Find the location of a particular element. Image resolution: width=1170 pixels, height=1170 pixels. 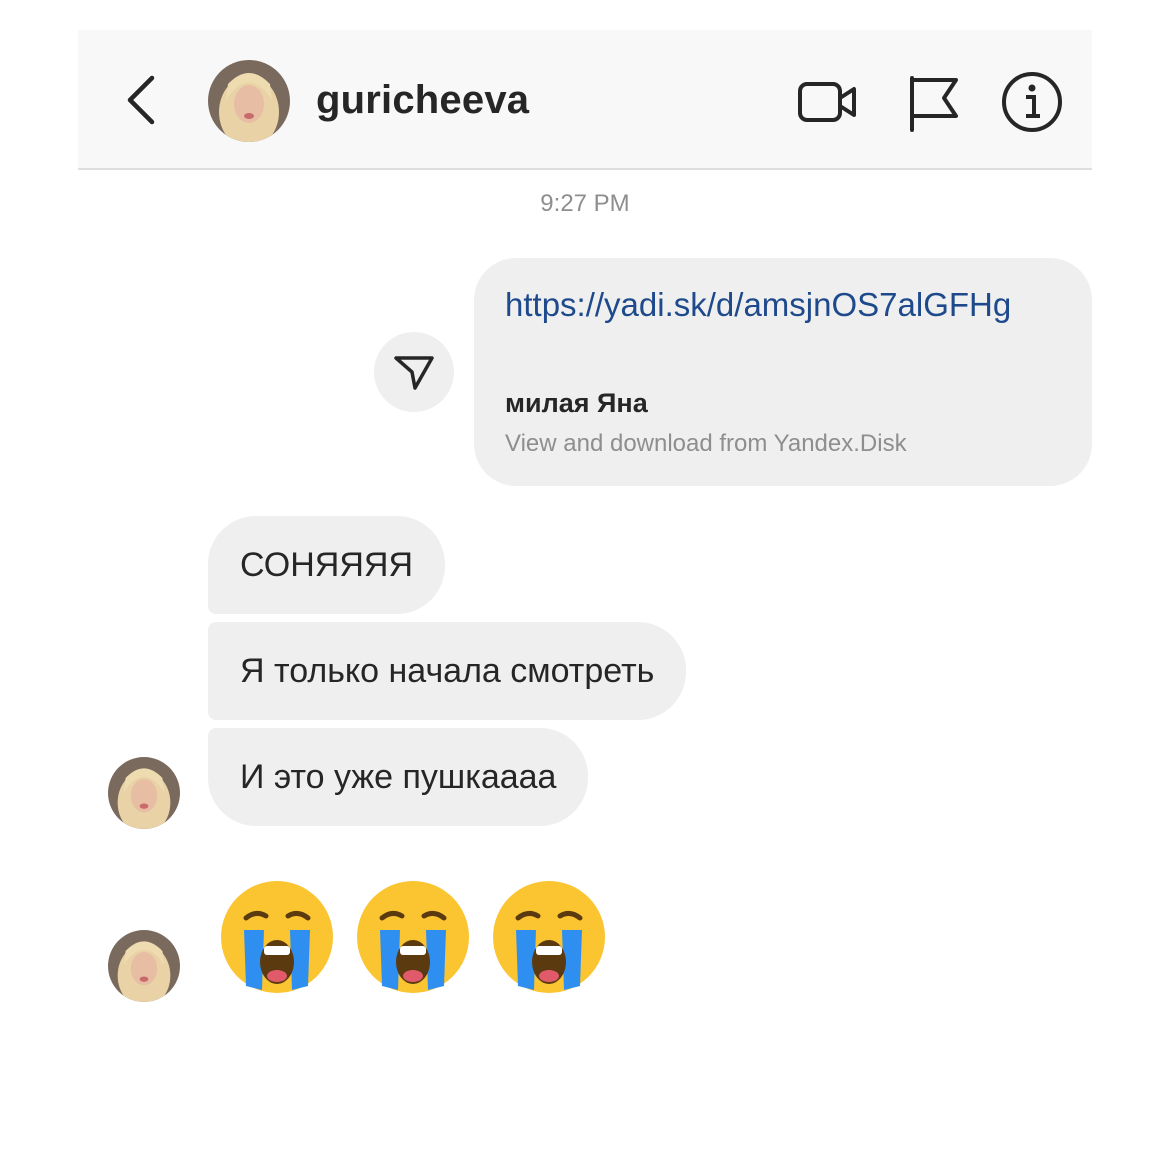

report-button is located at coordinates (936, 103).